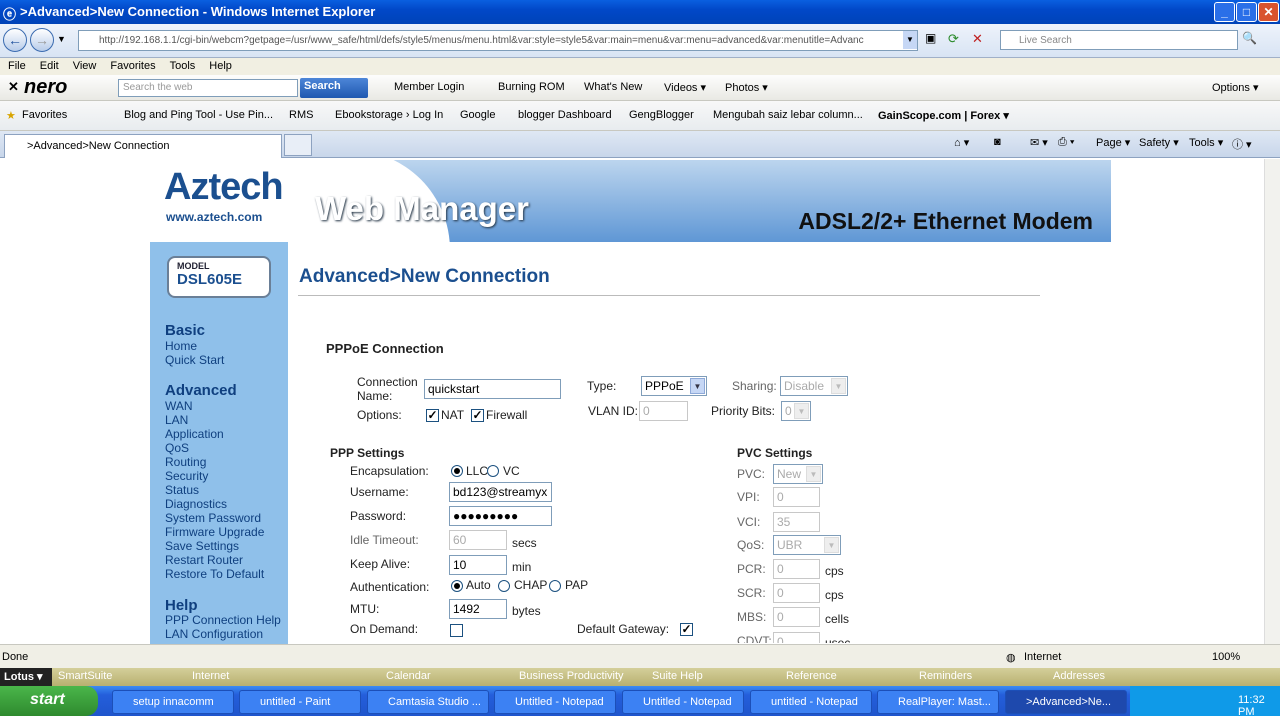  I want to click on menu-tools: Tools, so click(183, 66).